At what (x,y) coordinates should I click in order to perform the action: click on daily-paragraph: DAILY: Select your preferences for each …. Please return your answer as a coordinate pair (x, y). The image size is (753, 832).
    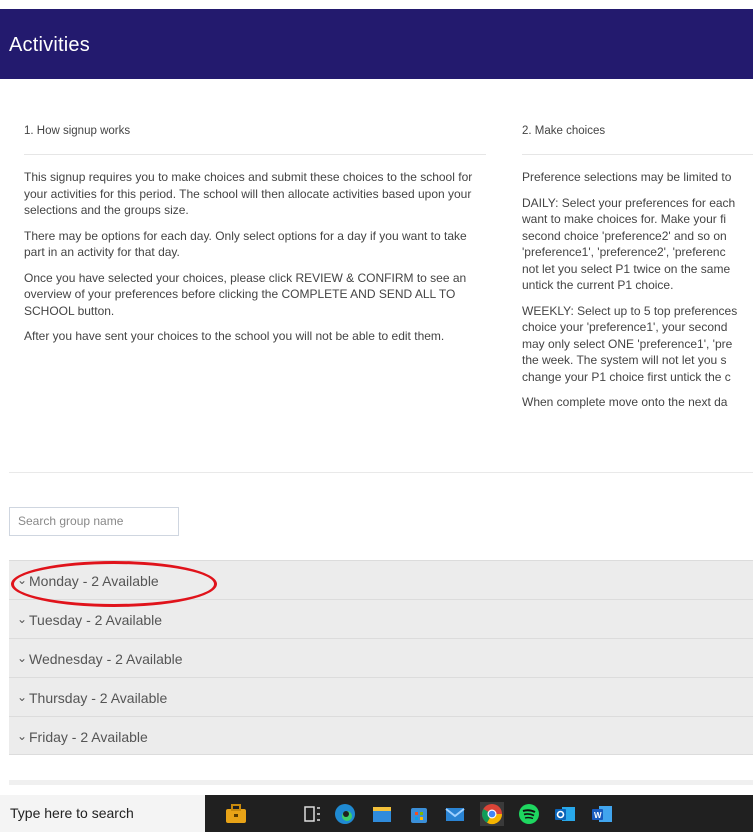
    Looking at the image, I should click on (637, 244).